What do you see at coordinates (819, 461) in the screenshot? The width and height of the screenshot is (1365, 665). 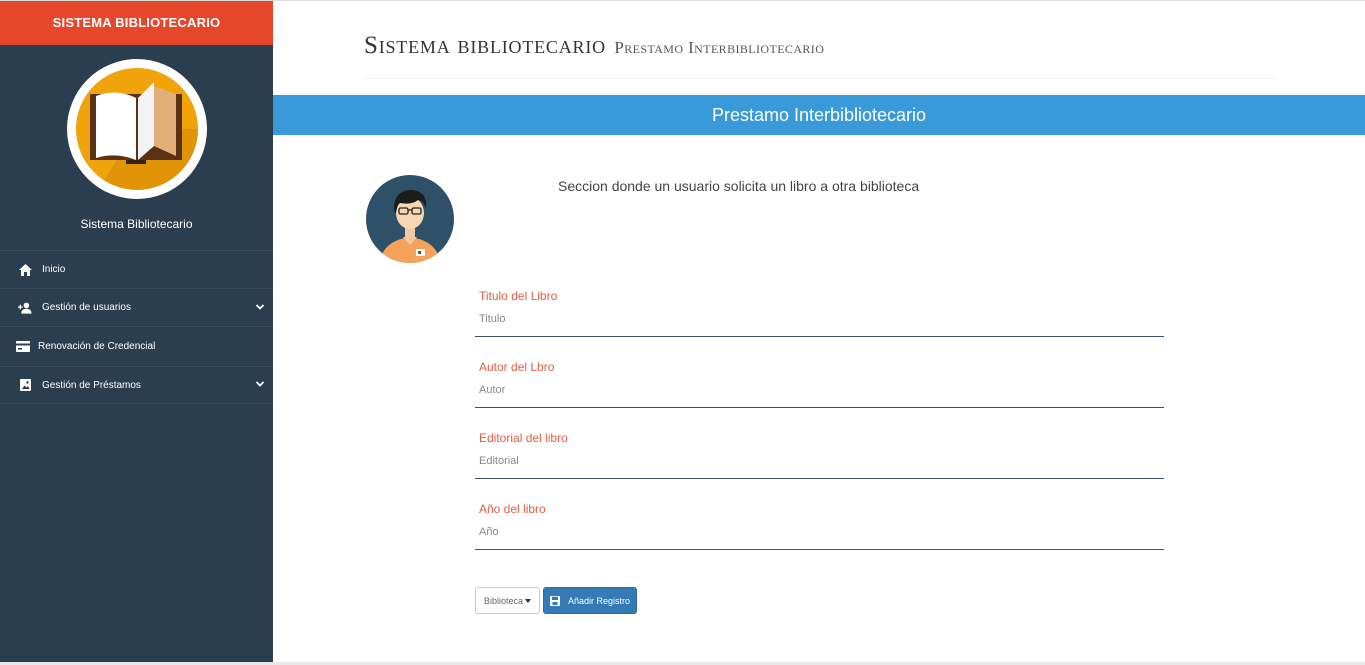 I see `editorial-input` at bounding box center [819, 461].